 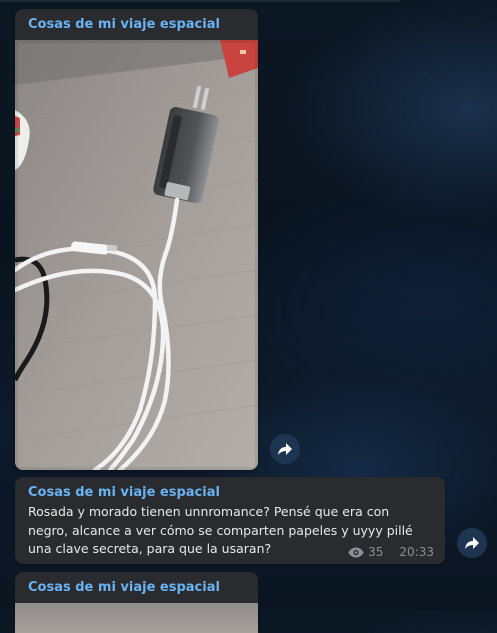 What do you see at coordinates (200, 1) in the screenshot?
I see `window-top-edge` at bounding box center [200, 1].